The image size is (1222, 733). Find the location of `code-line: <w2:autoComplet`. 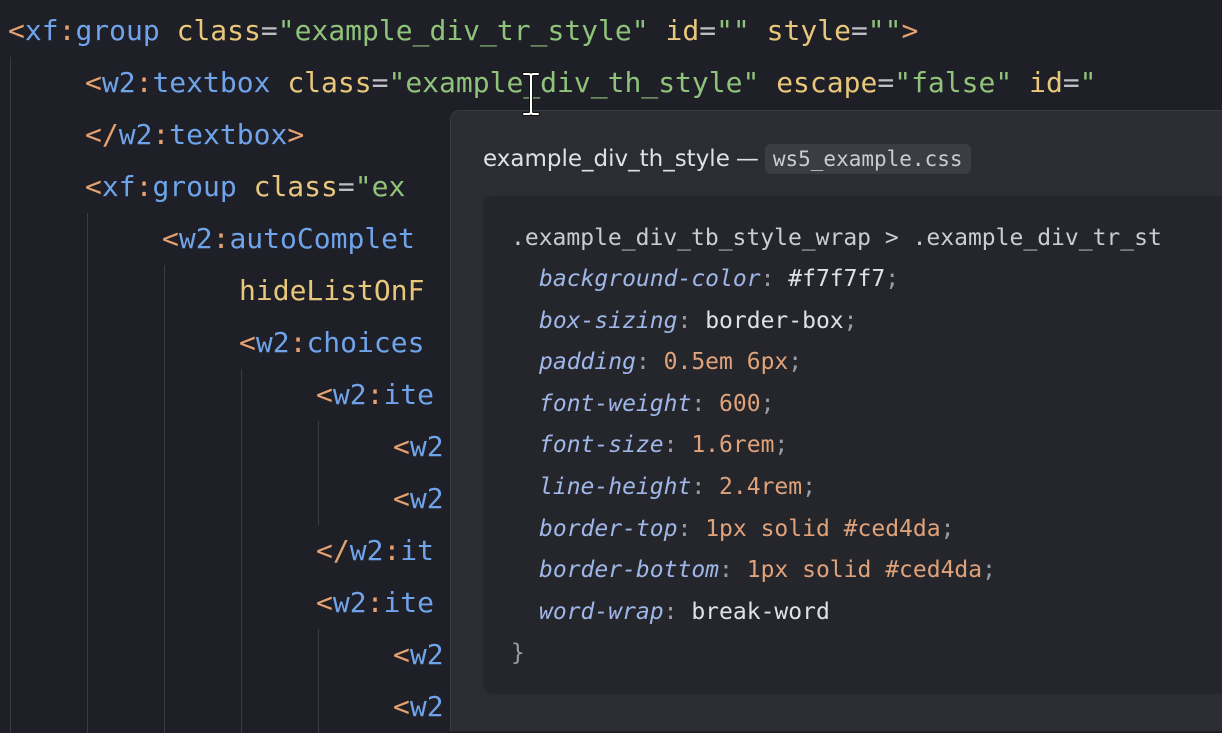

code-line: <w2:autoComplet is located at coordinates (288, 239).